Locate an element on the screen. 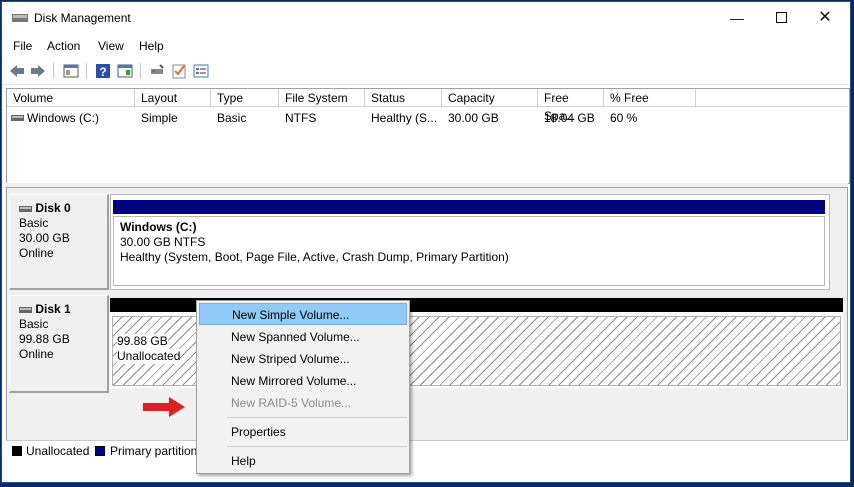 The image size is (854, 487). cell-percent-free: 60 % is located at coordinates (624, 118).